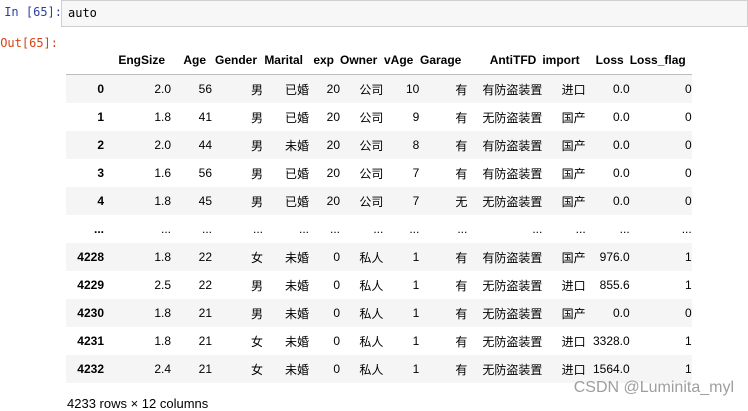 The image size is (748, 411). What do you see at coordinates (90, 341) in the screenshot?
I see `row-index: 4231` at bounding box center [90, 341].